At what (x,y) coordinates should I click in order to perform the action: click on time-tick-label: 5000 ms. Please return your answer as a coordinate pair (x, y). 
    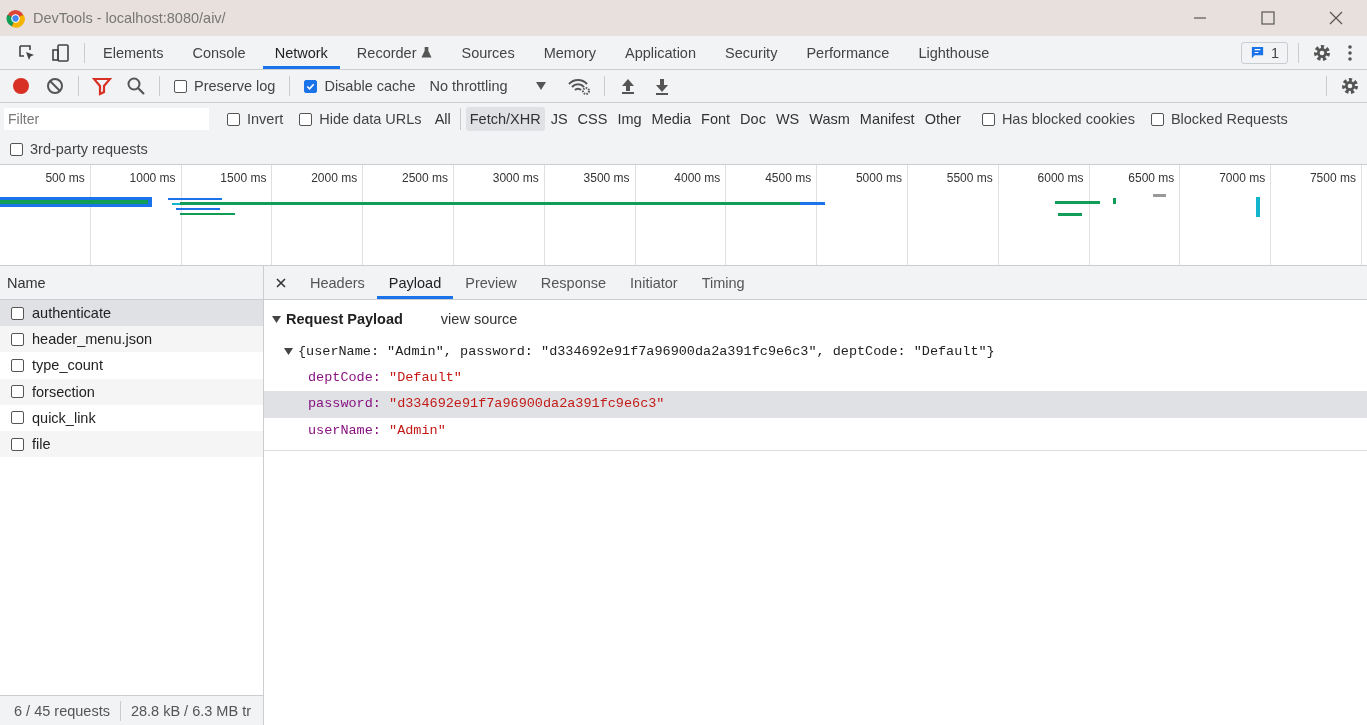
    Looking at the image, I should click on (878, 178).